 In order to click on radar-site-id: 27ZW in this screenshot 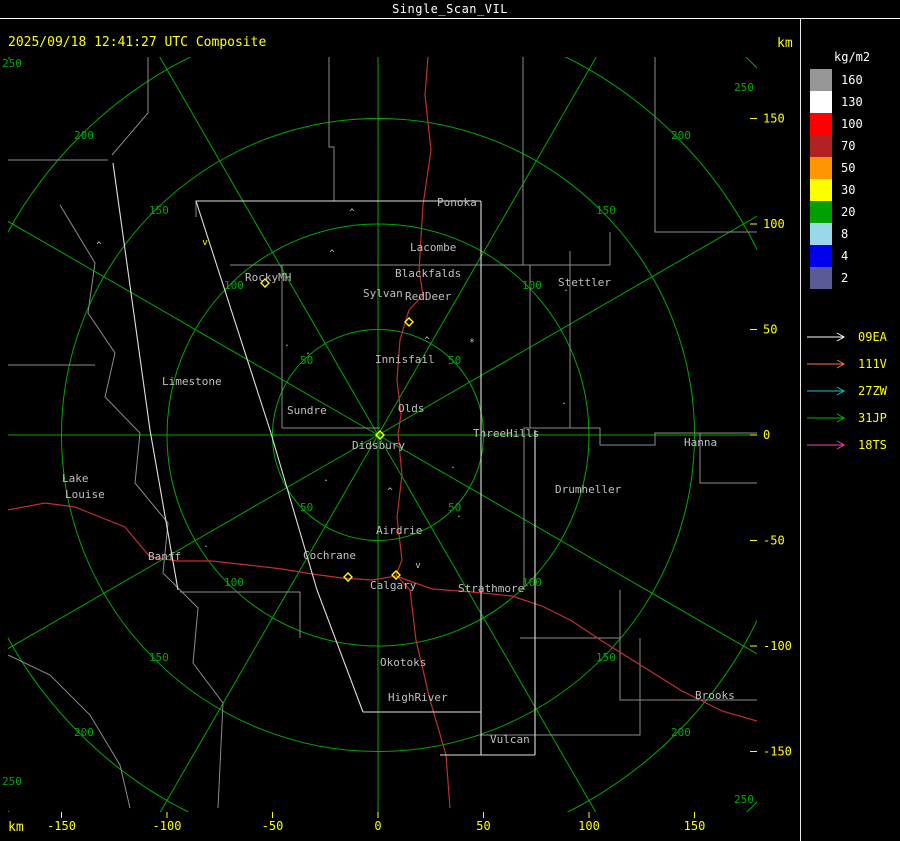, I will do `click(872, 390)`.